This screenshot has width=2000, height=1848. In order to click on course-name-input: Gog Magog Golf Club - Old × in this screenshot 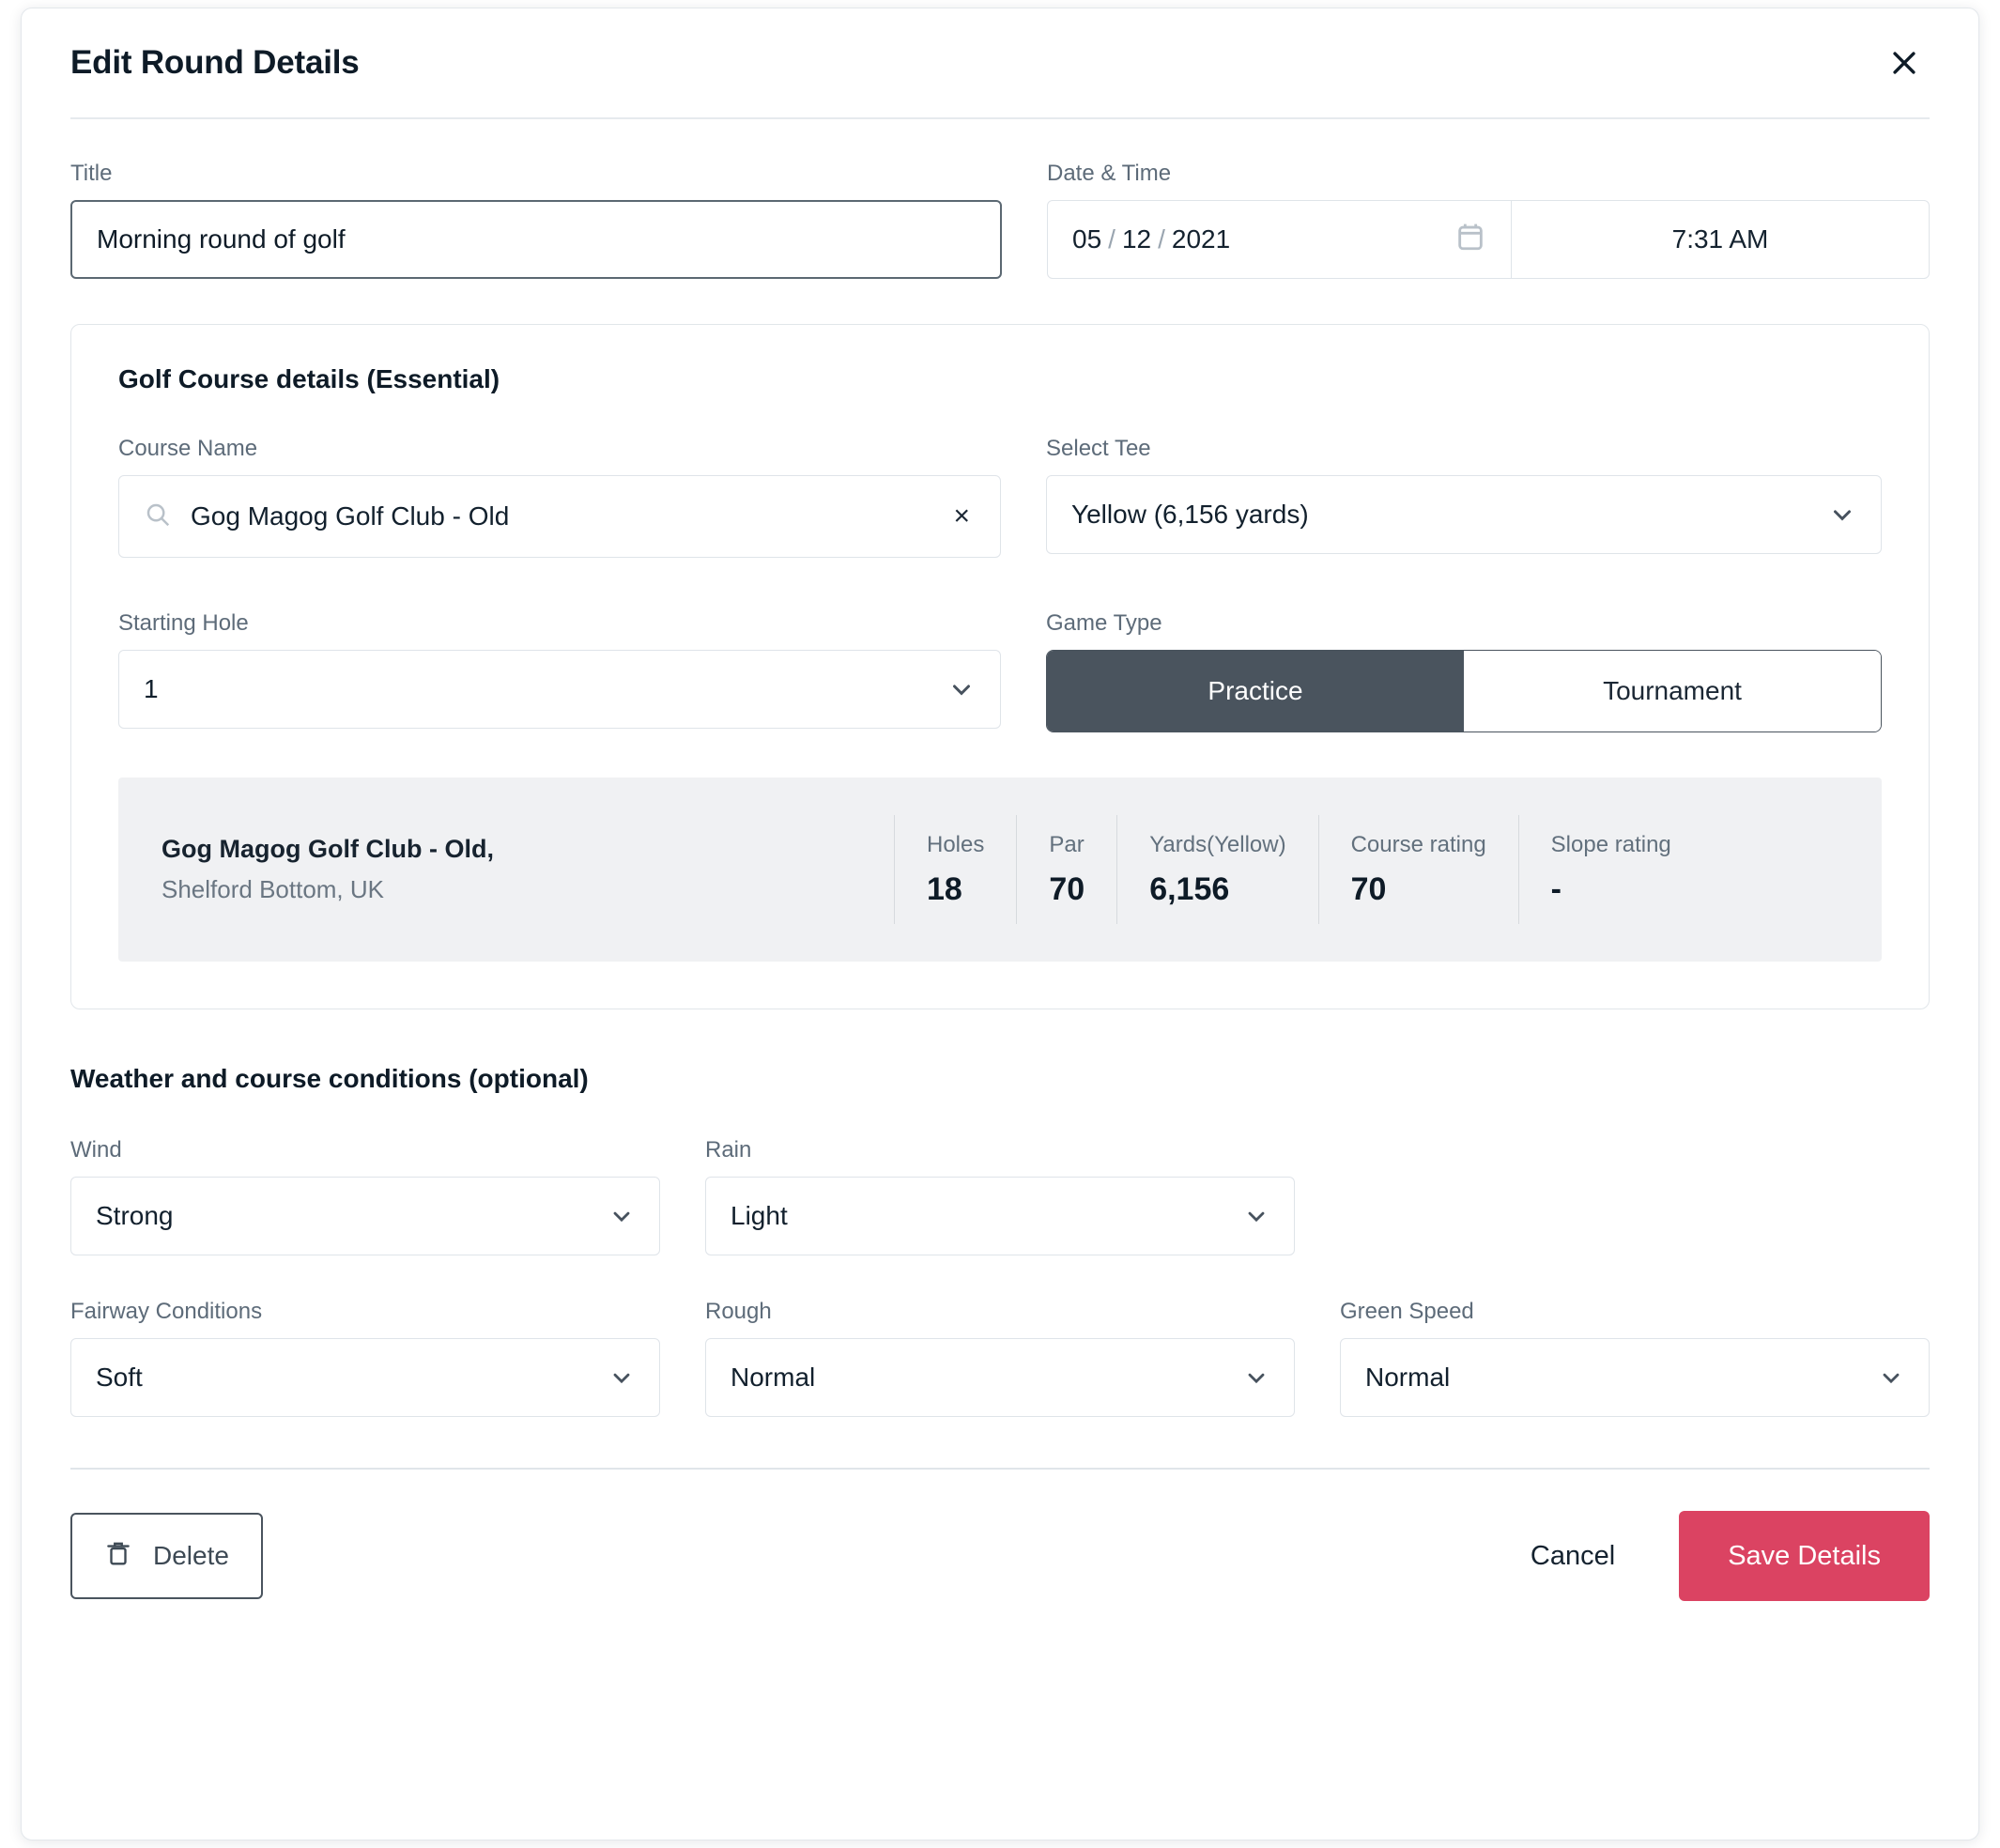, I will do `click(559, 516)`.